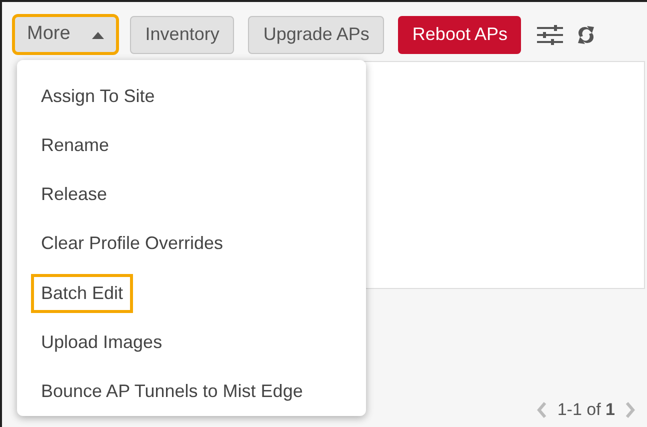 The height and width of the screenshot is (427, 647). What do you see at coordinates (65, 34) in the screenshot?
I see `more-dropdown-button: More` at bounding box center [65, 34].